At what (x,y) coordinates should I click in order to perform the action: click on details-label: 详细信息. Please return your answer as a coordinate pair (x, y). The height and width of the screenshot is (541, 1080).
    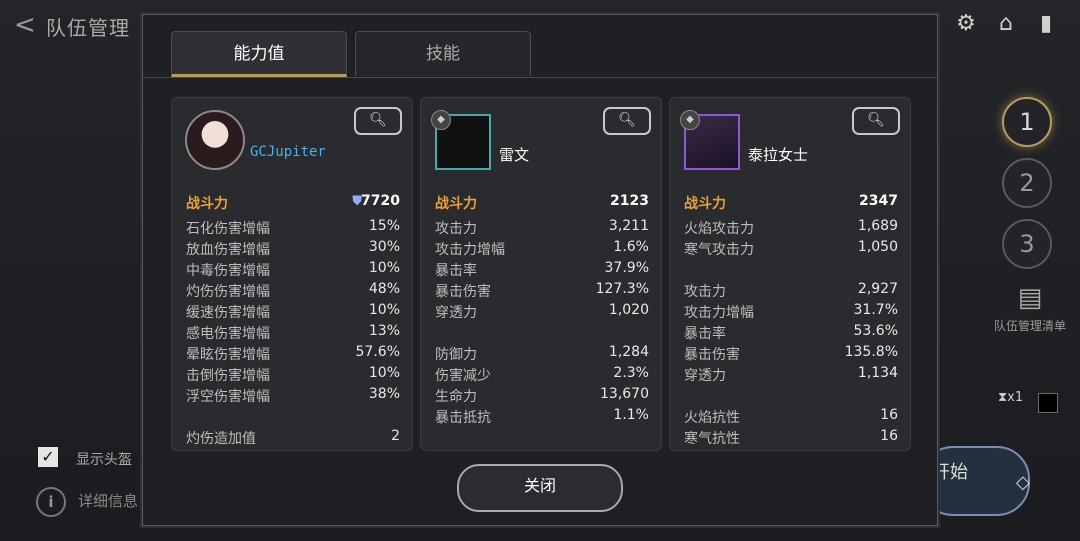
    Looking at the image, I should click on (108, 500).